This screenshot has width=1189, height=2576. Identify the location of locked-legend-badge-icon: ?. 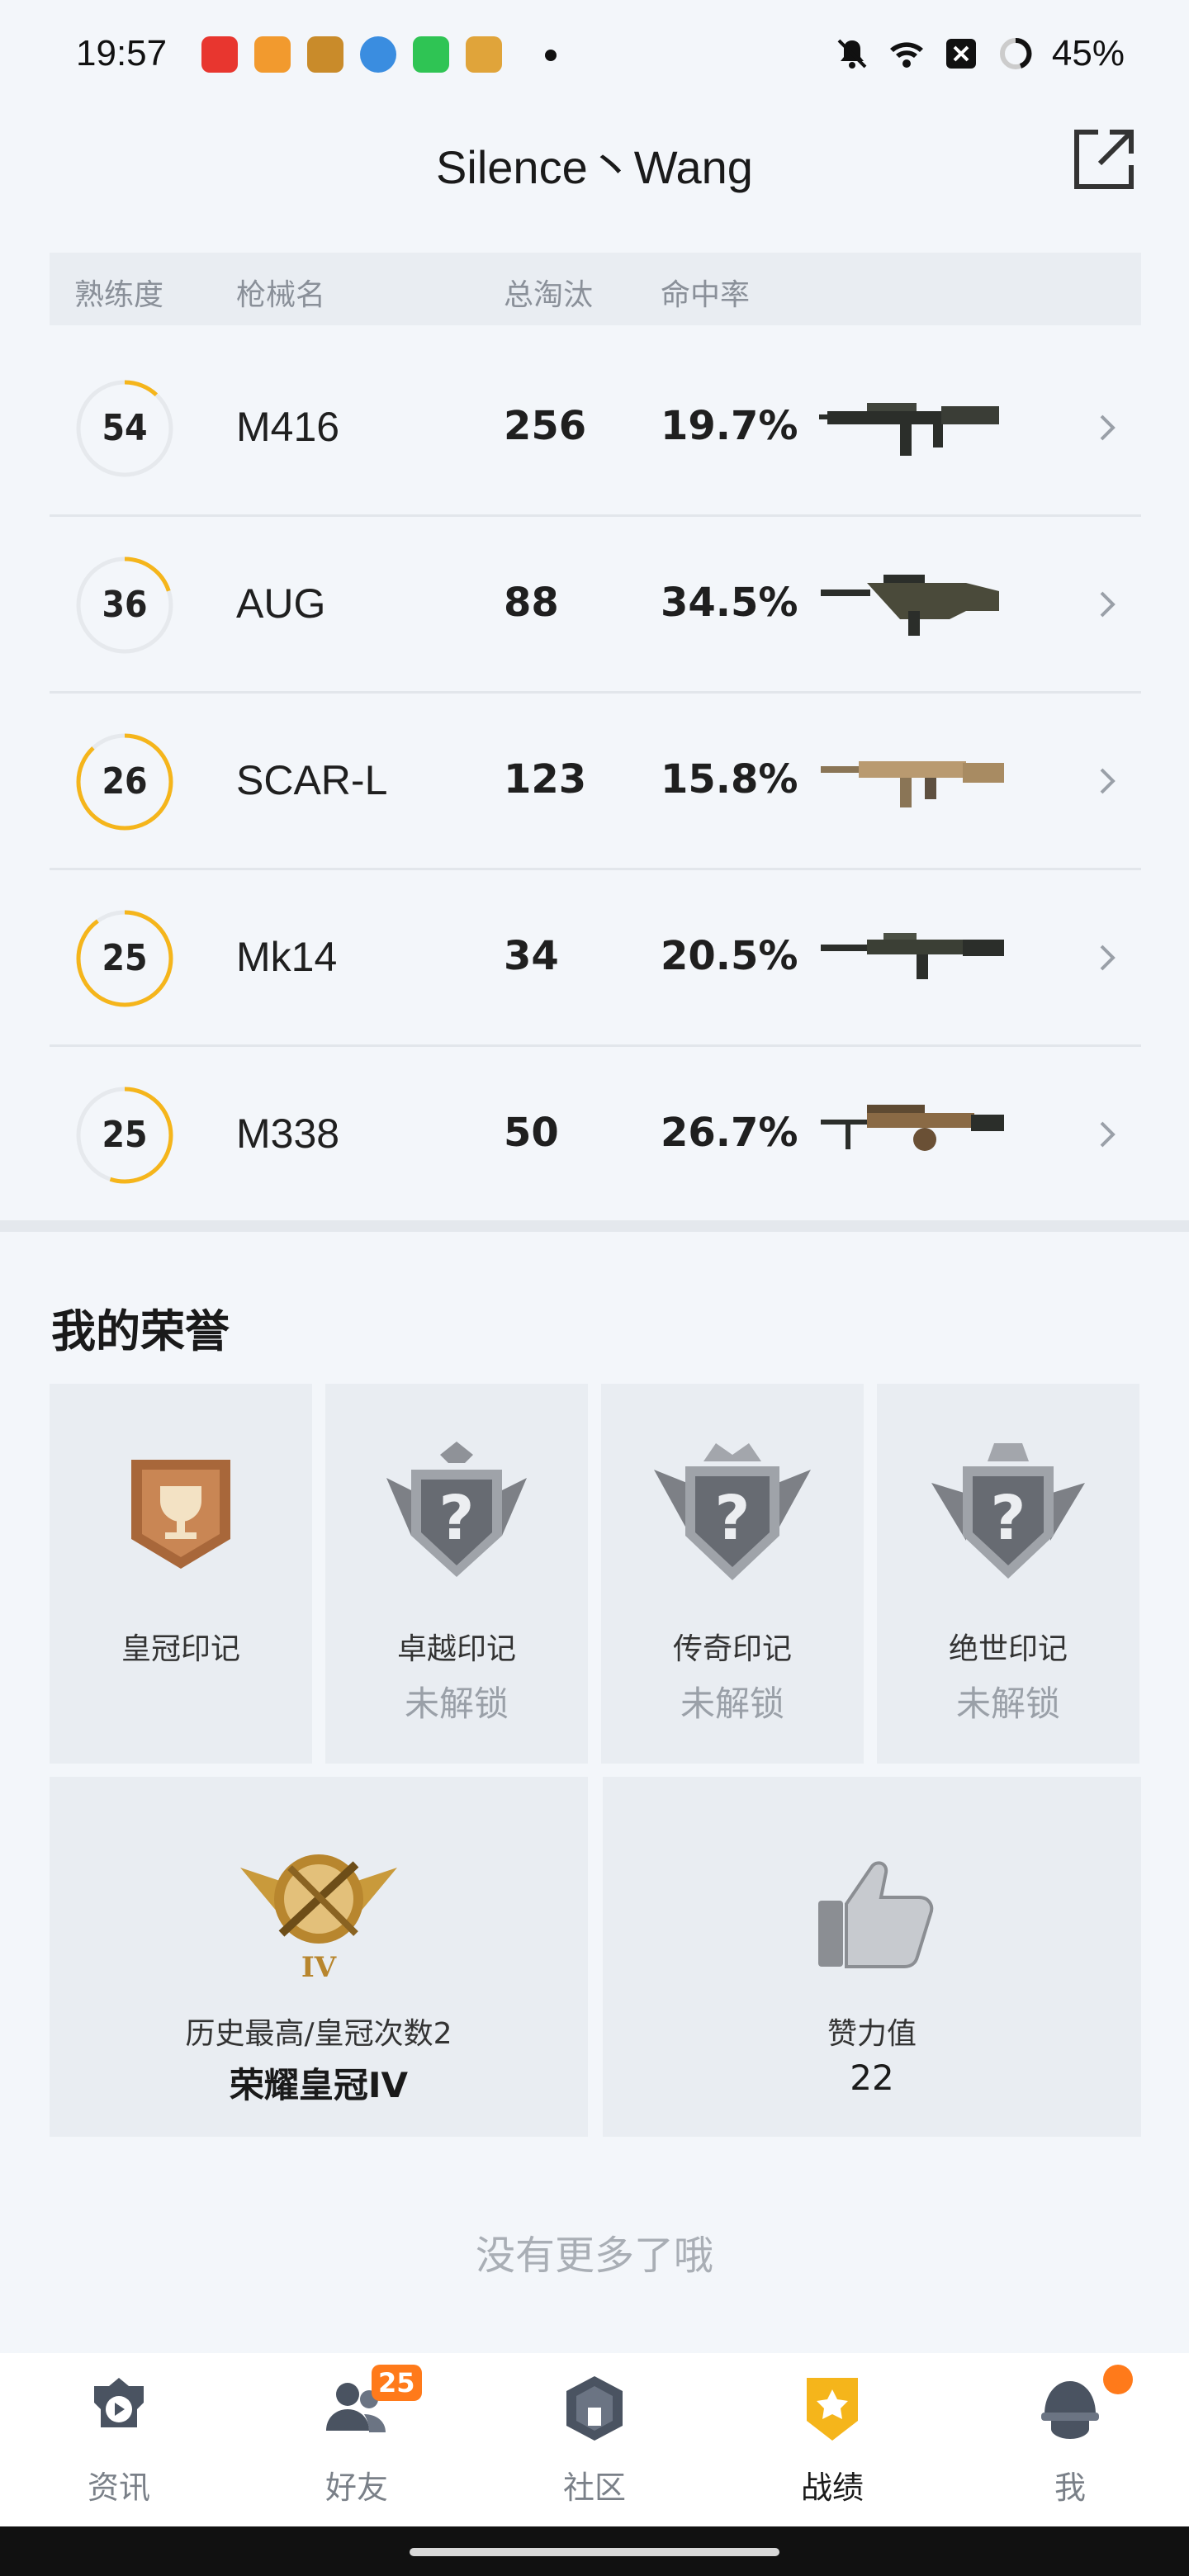
(732, 1511).